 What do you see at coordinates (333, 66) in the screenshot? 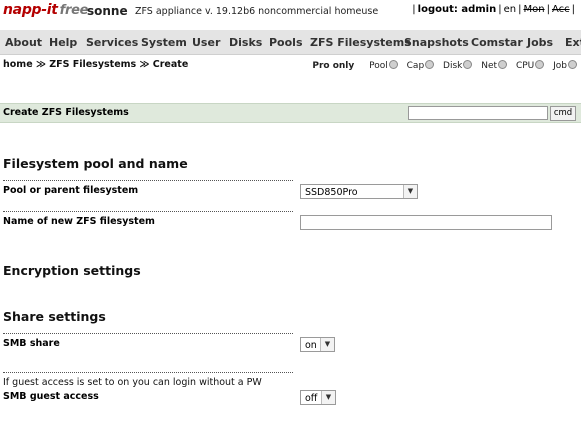
I see `pro-only-label: Pro only` at bounding box center [333, 66].